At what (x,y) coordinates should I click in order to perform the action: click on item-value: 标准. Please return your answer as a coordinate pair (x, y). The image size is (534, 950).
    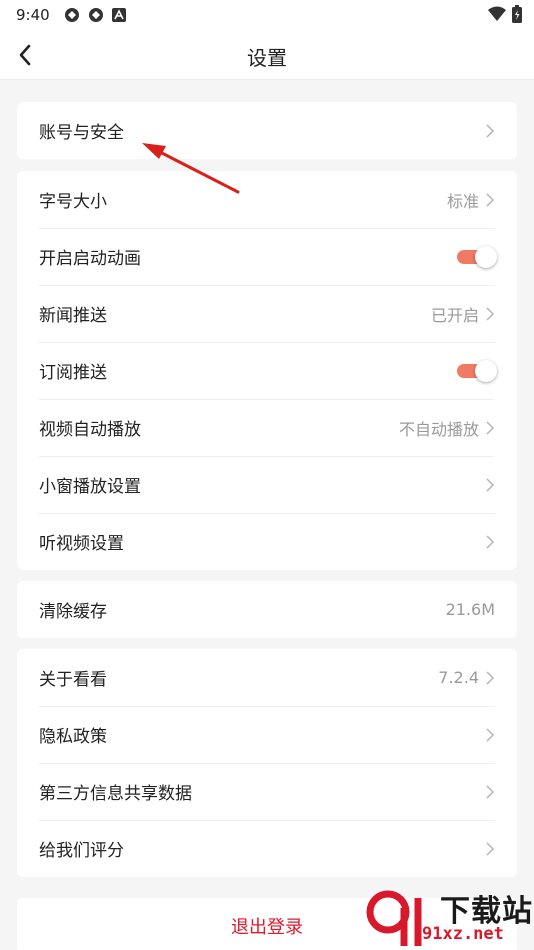
    Looking at the image, I should click on (462, 201).